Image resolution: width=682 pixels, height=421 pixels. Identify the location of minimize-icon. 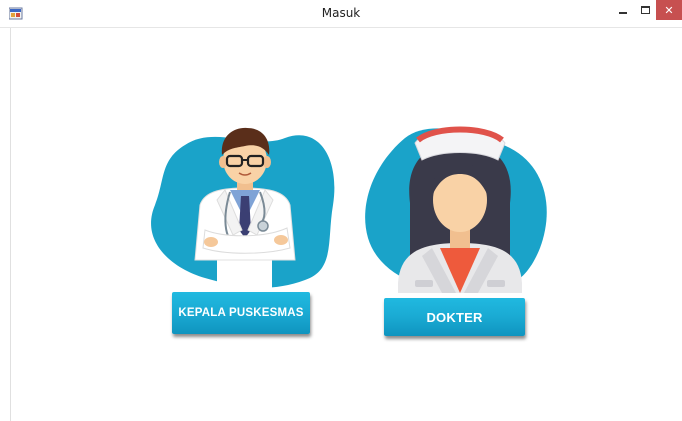
(623, 13).